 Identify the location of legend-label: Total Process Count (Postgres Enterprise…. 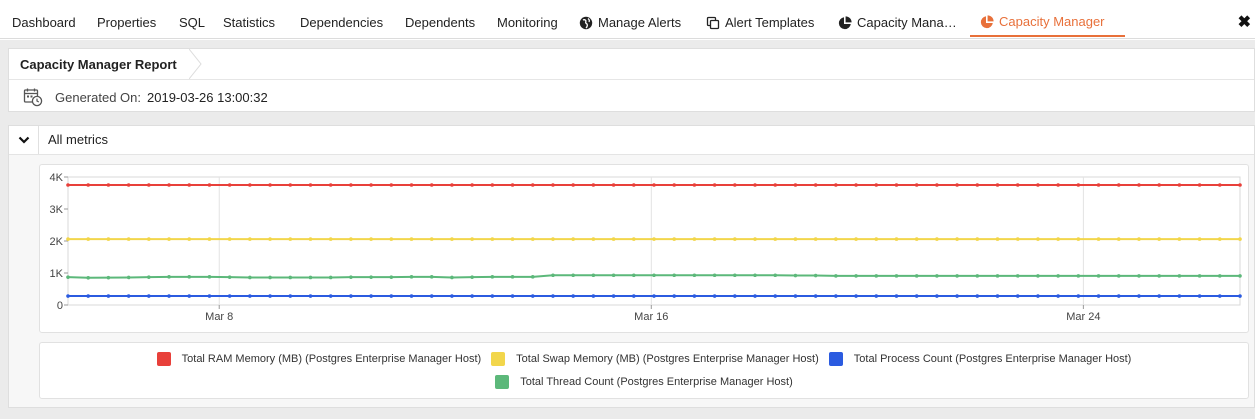
(992, 359).